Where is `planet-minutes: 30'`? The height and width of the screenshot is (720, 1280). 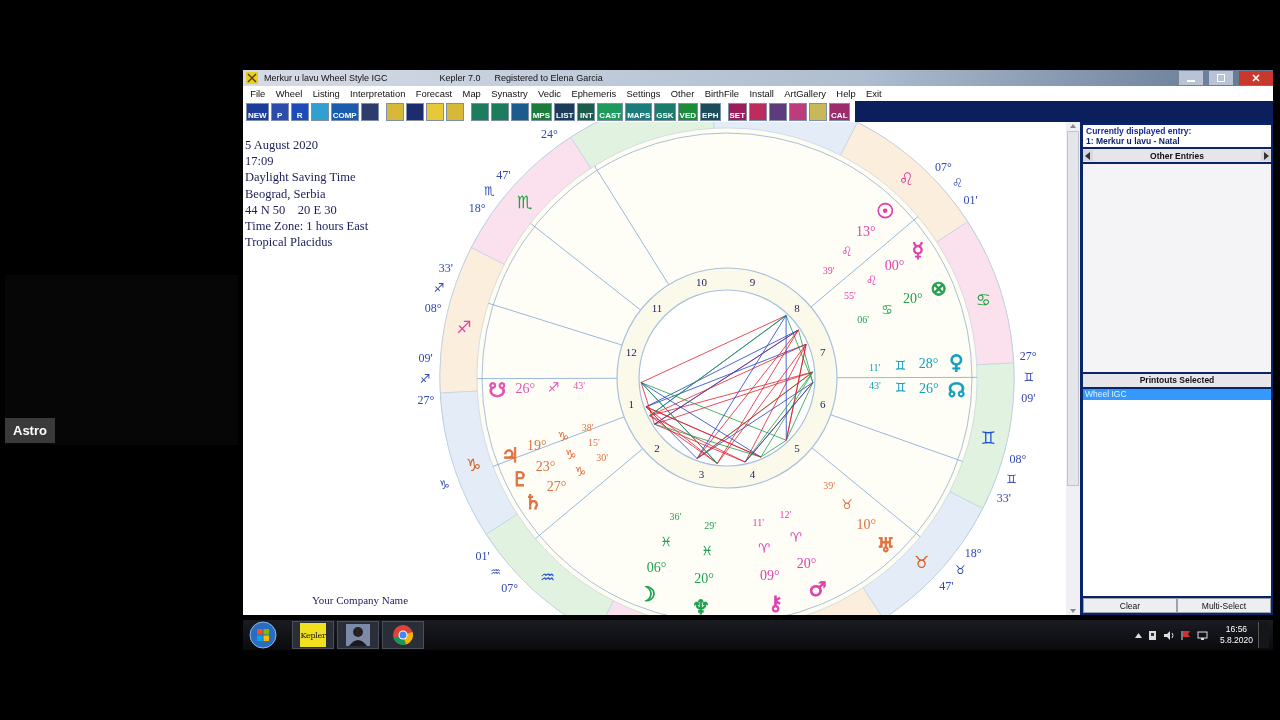
planet-minutes: 30' is located at coordinates (602, 457).